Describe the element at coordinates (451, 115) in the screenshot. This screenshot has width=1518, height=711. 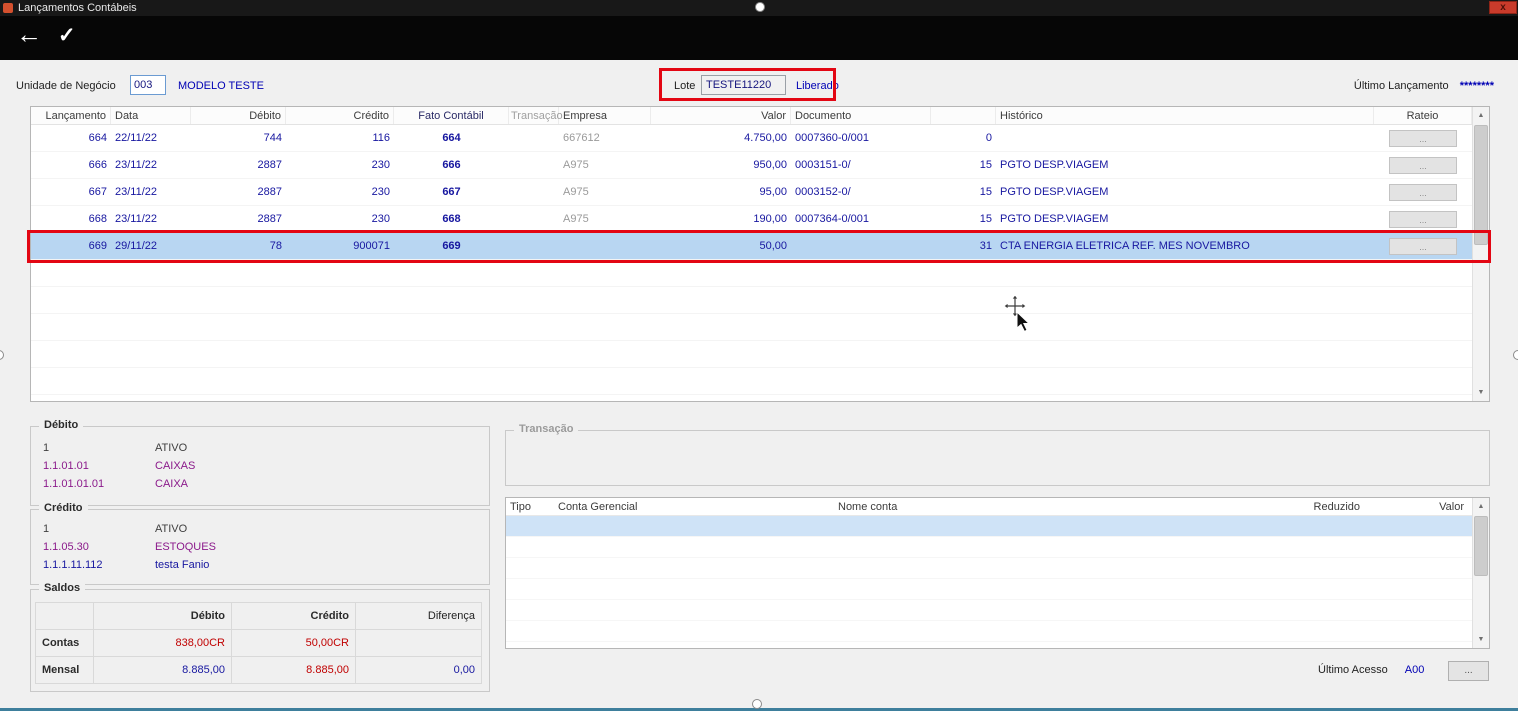
I see `col-fato-contabil: Fato Contábil` at that location.